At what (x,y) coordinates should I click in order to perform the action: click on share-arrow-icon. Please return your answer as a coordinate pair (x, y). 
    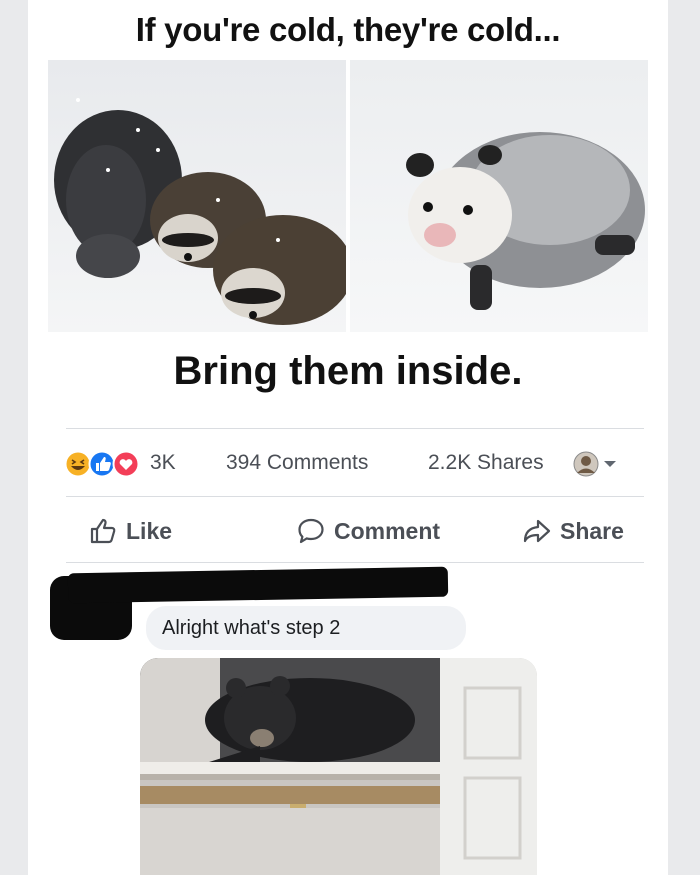
    Looking at the image, I should click on (537, 531).